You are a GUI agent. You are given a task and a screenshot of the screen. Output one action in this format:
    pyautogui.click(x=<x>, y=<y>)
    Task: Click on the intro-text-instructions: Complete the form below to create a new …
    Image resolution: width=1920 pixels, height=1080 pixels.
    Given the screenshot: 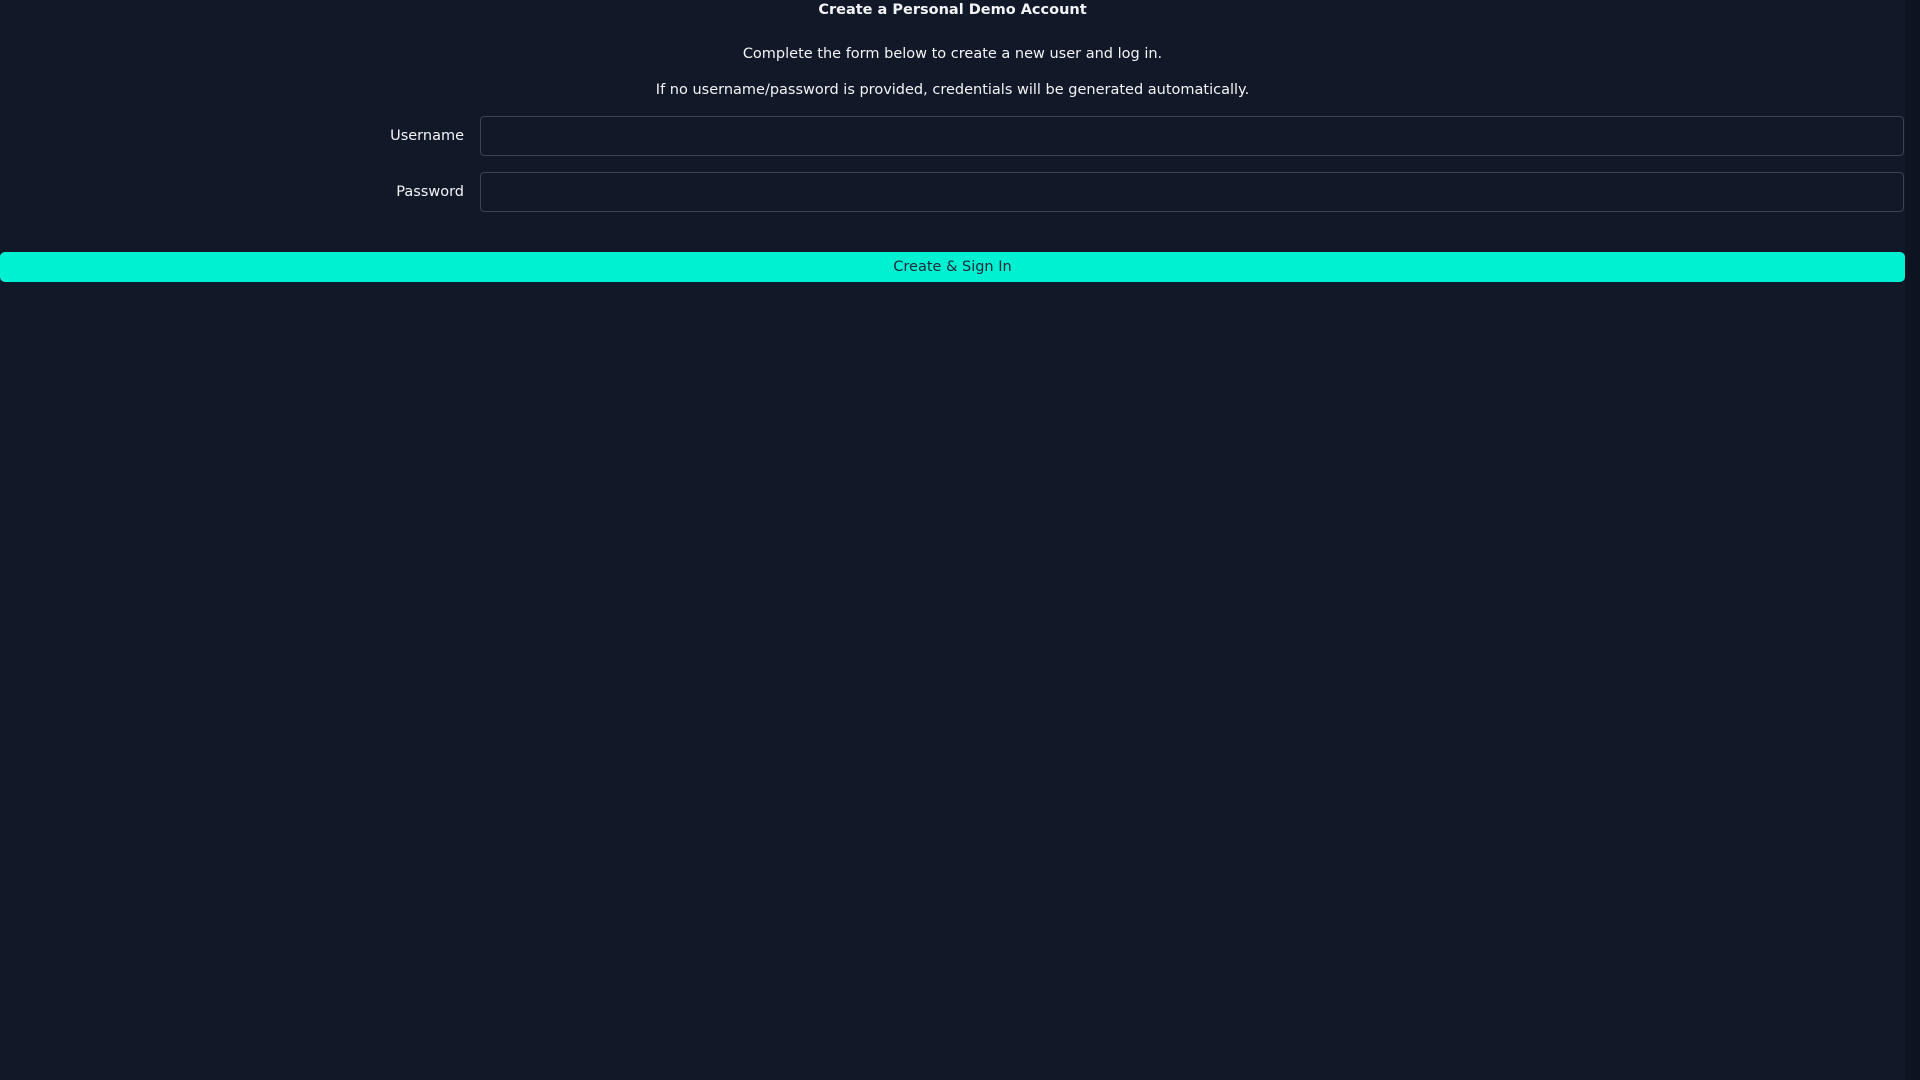 What is the action you would take?
    pyautogui.click(x=952, y=54)
    